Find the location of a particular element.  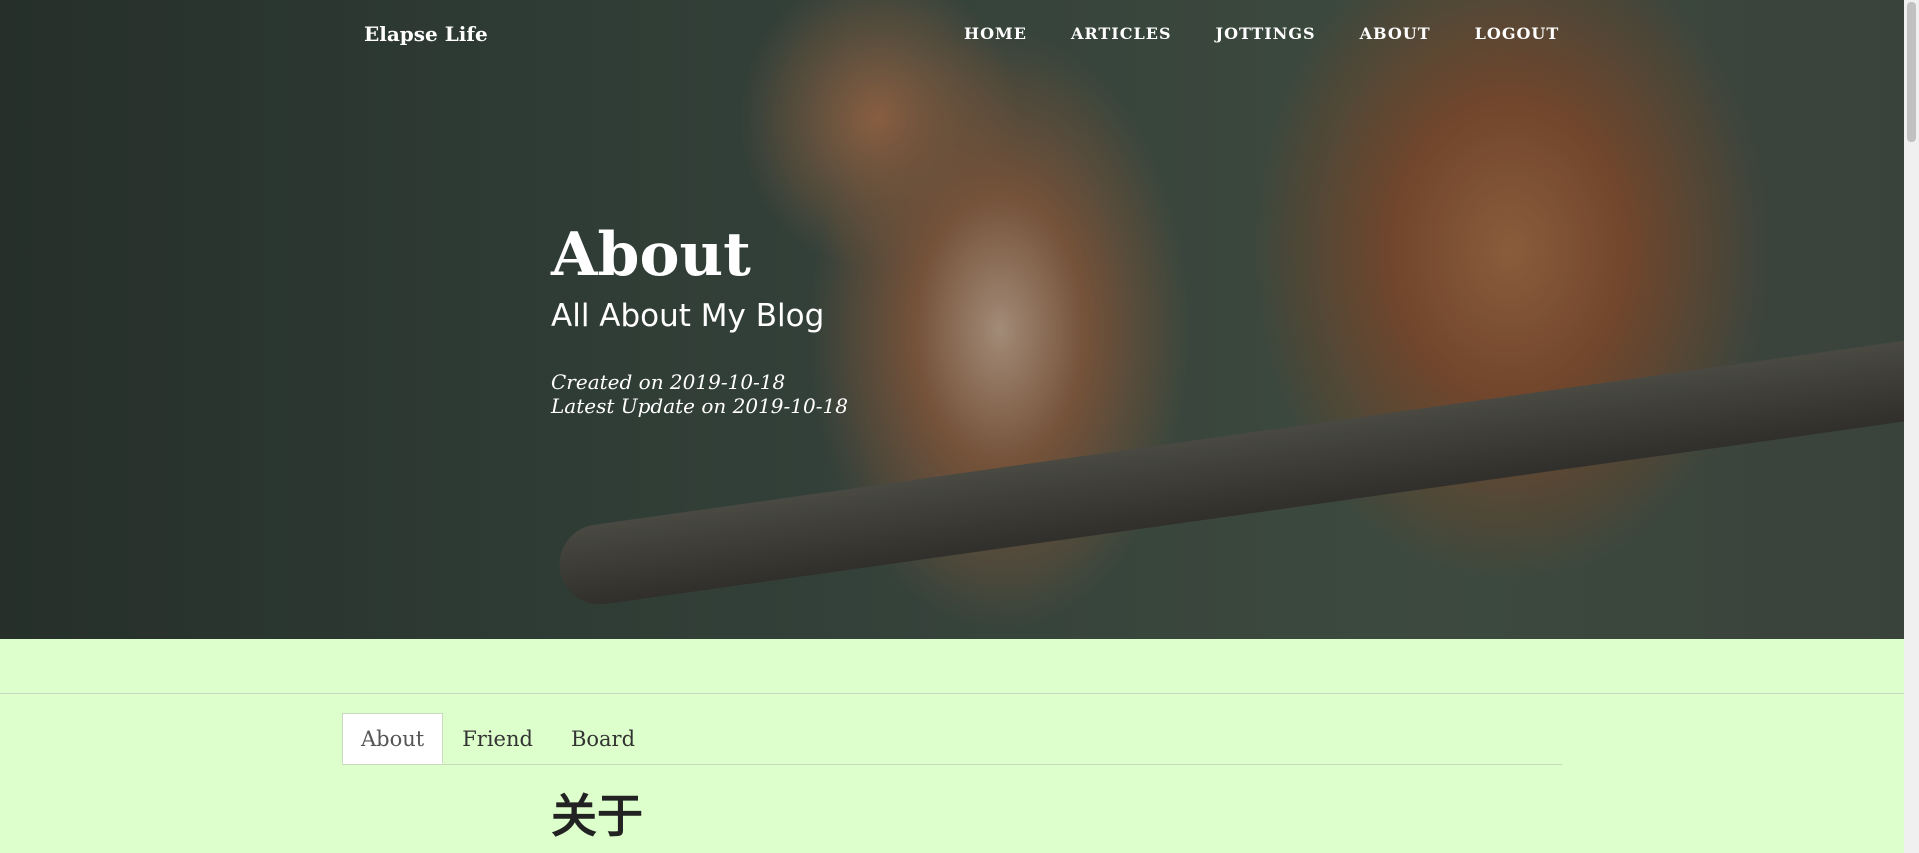

scrollbar-thumb is located at coordinates (1911, 72).